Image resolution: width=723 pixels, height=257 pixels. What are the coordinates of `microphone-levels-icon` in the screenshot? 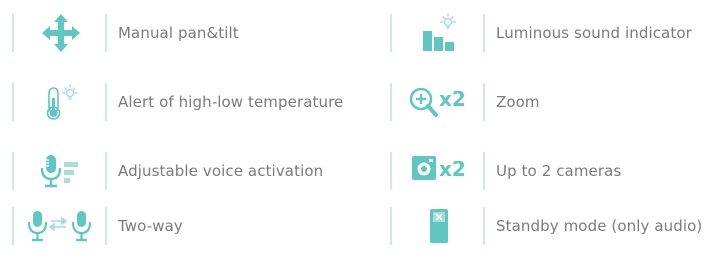 It's located at (60, 171).